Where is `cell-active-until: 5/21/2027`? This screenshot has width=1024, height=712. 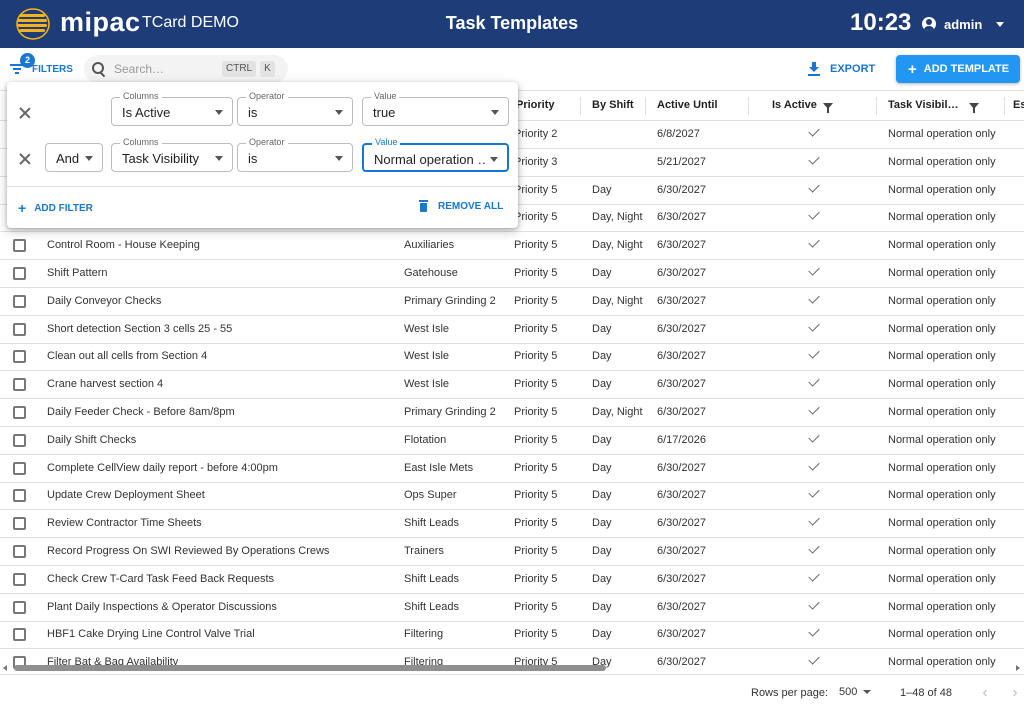 cell-active-until: 5/21/2027 is located at coordinates (681, 161).